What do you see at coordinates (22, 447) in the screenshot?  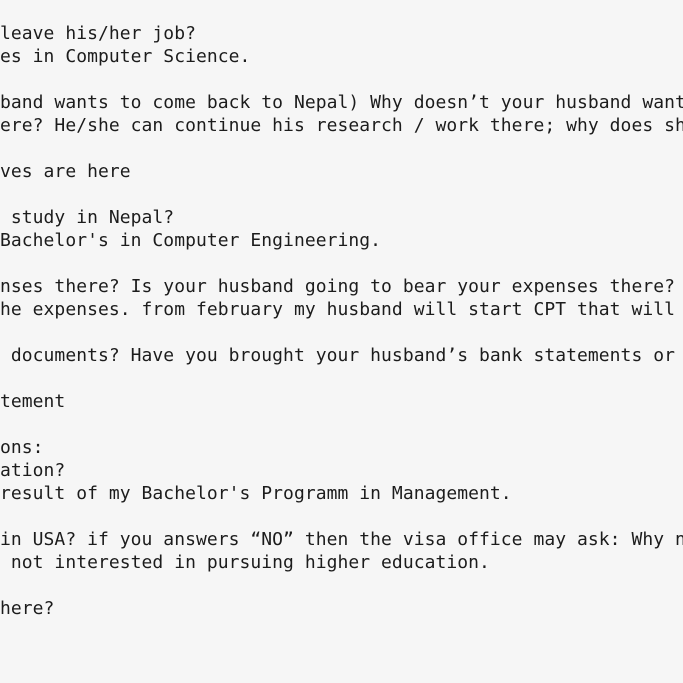 I see `text-line: ons:` at bounding box center [22, 447].